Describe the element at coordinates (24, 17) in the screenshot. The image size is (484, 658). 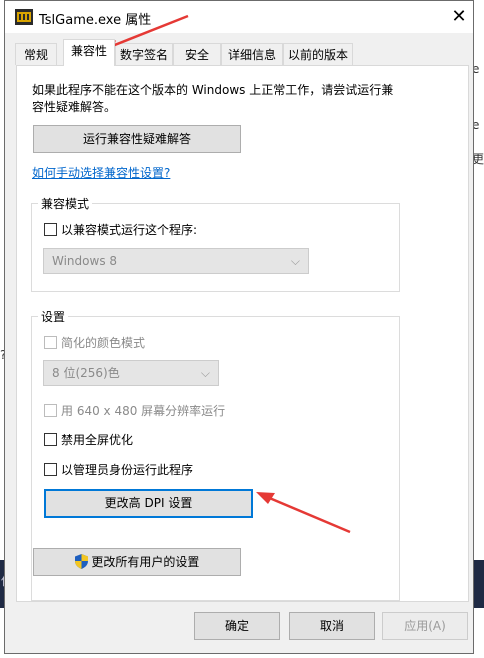
I see `game-app-icon` at that location.